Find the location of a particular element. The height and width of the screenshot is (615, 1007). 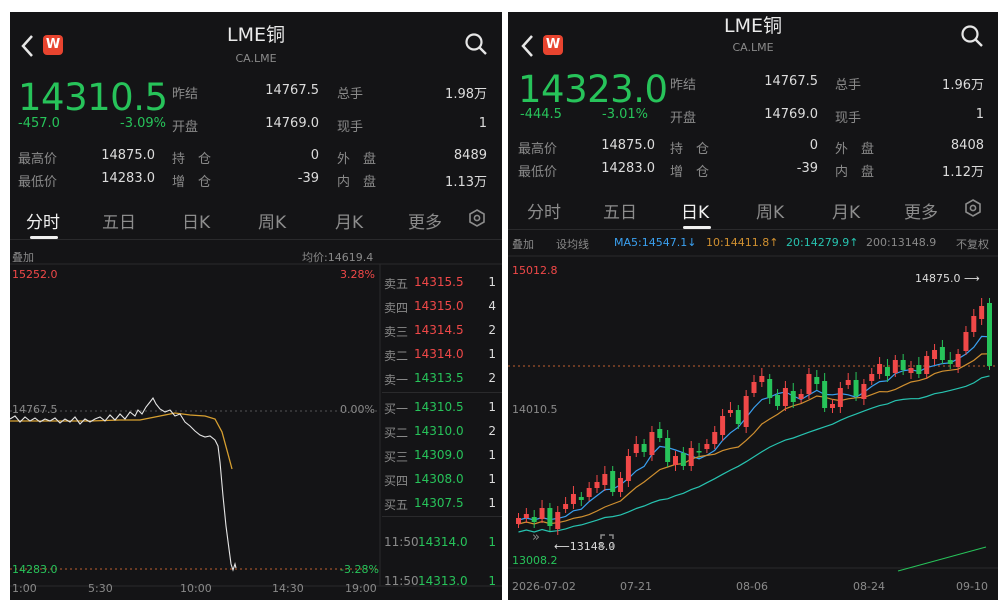

set-ma-button: 设均线 is located at coordinates (572, 244).